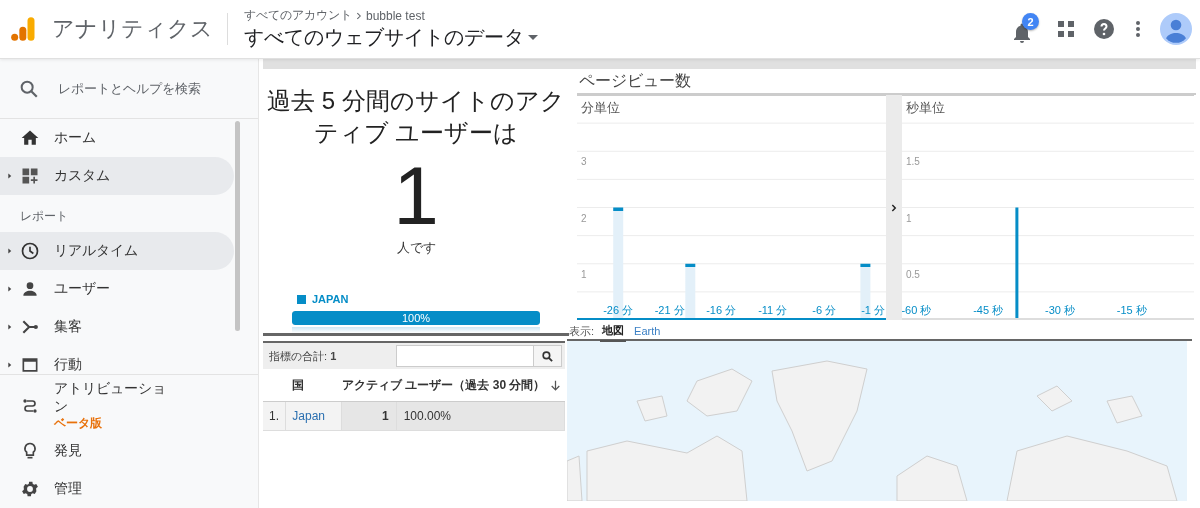 The width and height of the screenshot is (1200, 508). Describe the element at coordinates (416, 117) in the screenshot. I see `panel-heading: 過去 5 分間のサイトのアクティブ ユーザーは` at that location.